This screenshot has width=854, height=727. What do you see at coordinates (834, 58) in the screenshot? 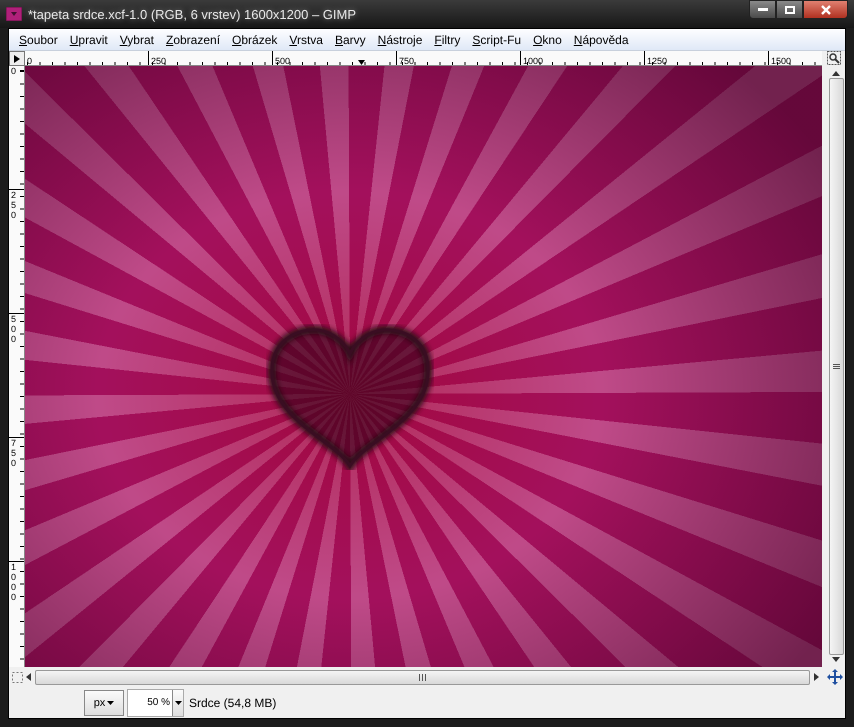
I see `zoom-icon` at bounding box center [834, 58].